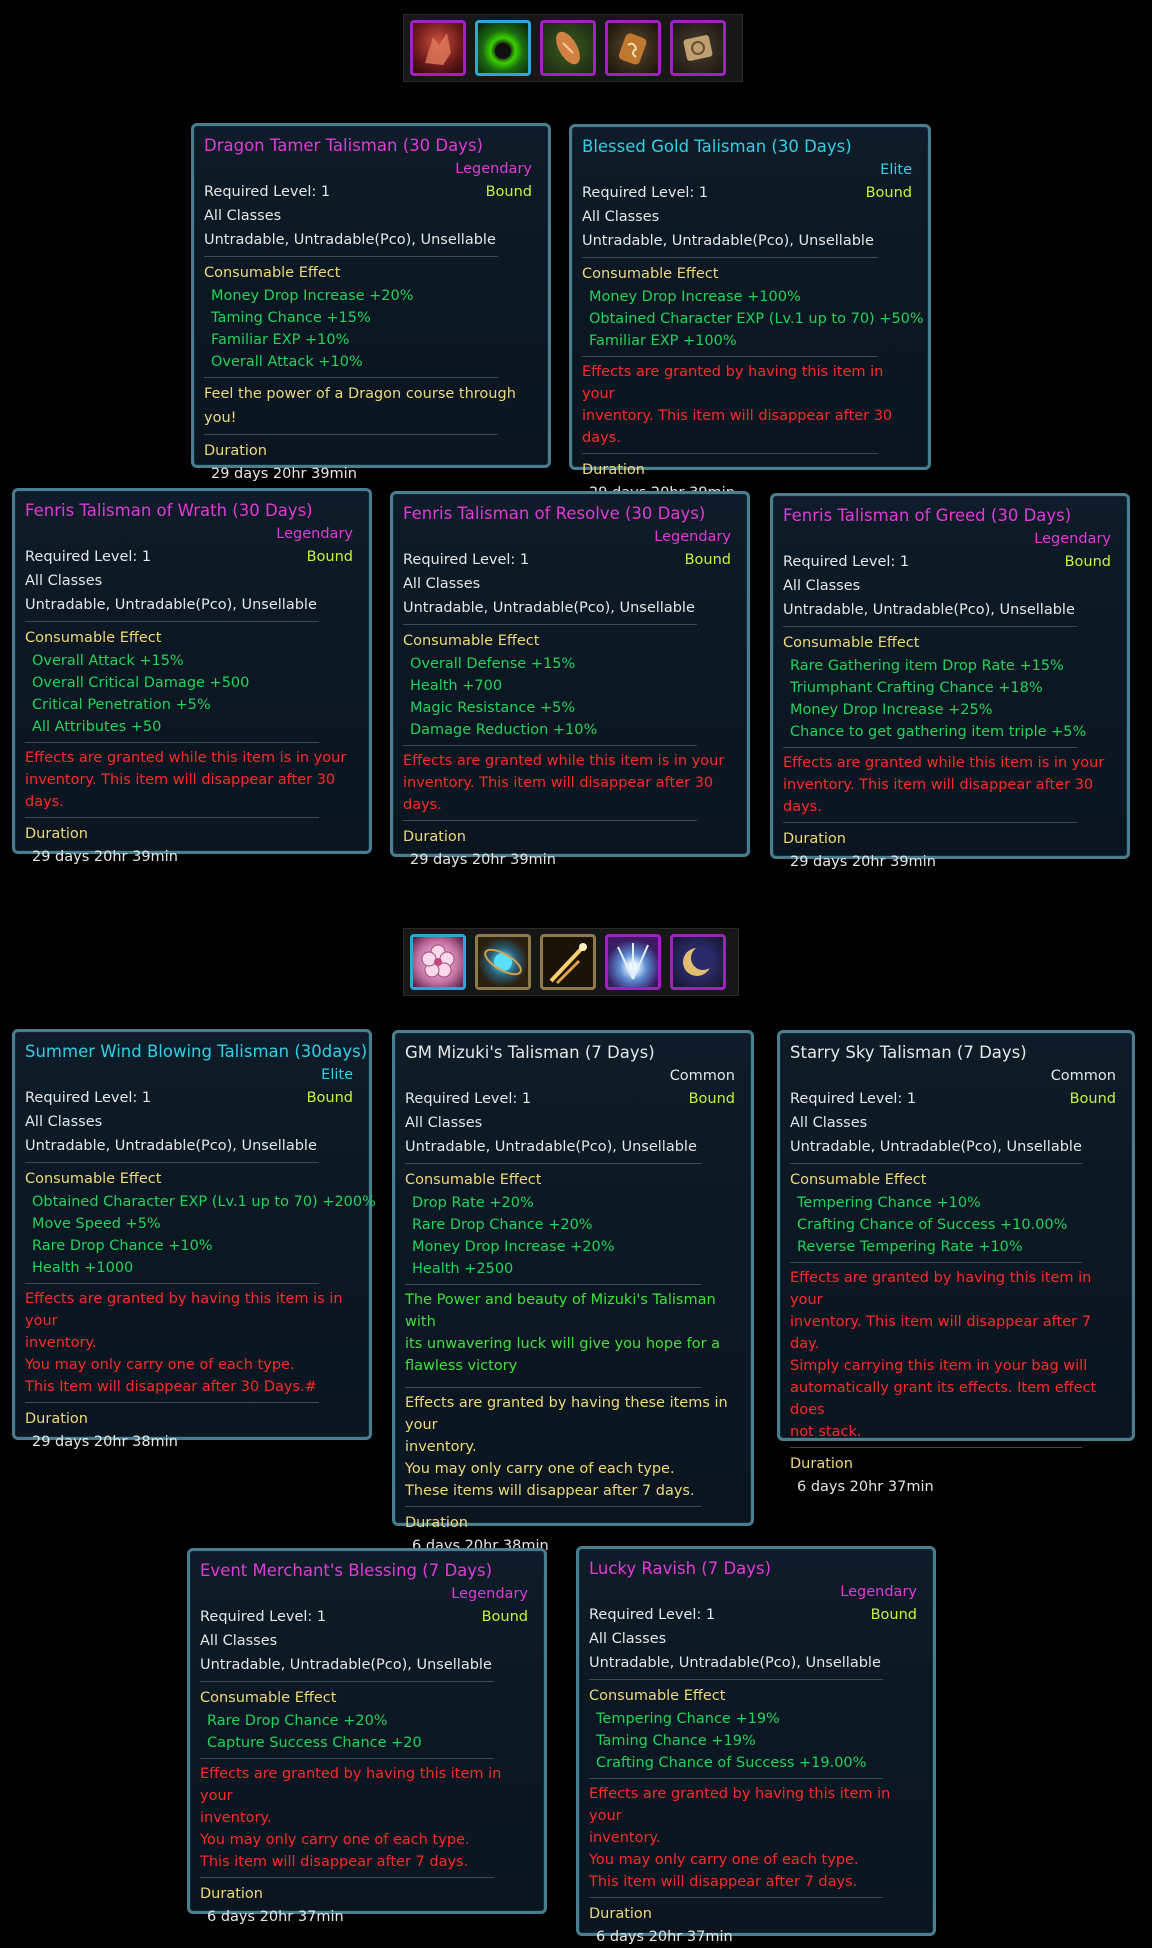  What do you see at coordinates (334, 1862) in the screenshot?
I see `warning-text: This item will disappear after 7 days.` at bounding box center [334, 1862].